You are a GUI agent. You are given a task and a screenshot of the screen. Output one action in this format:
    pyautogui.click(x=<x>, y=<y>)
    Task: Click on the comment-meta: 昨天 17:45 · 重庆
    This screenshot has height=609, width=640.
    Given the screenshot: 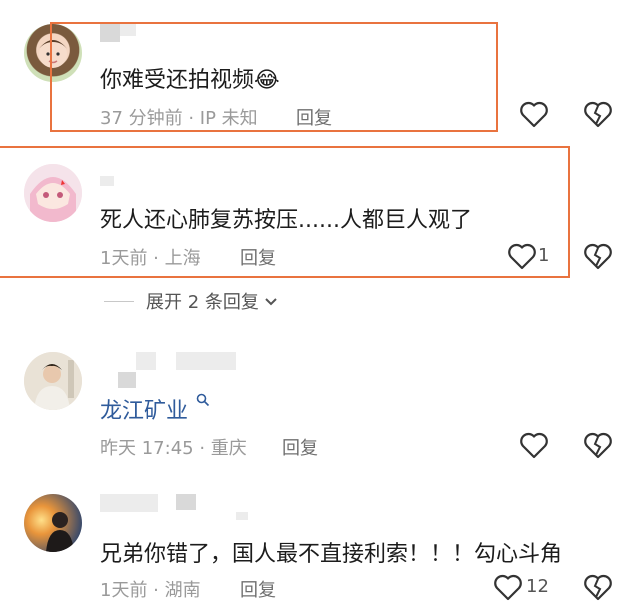 What is the action you would take?
    pyautogui.click(x=173, y=448)
    